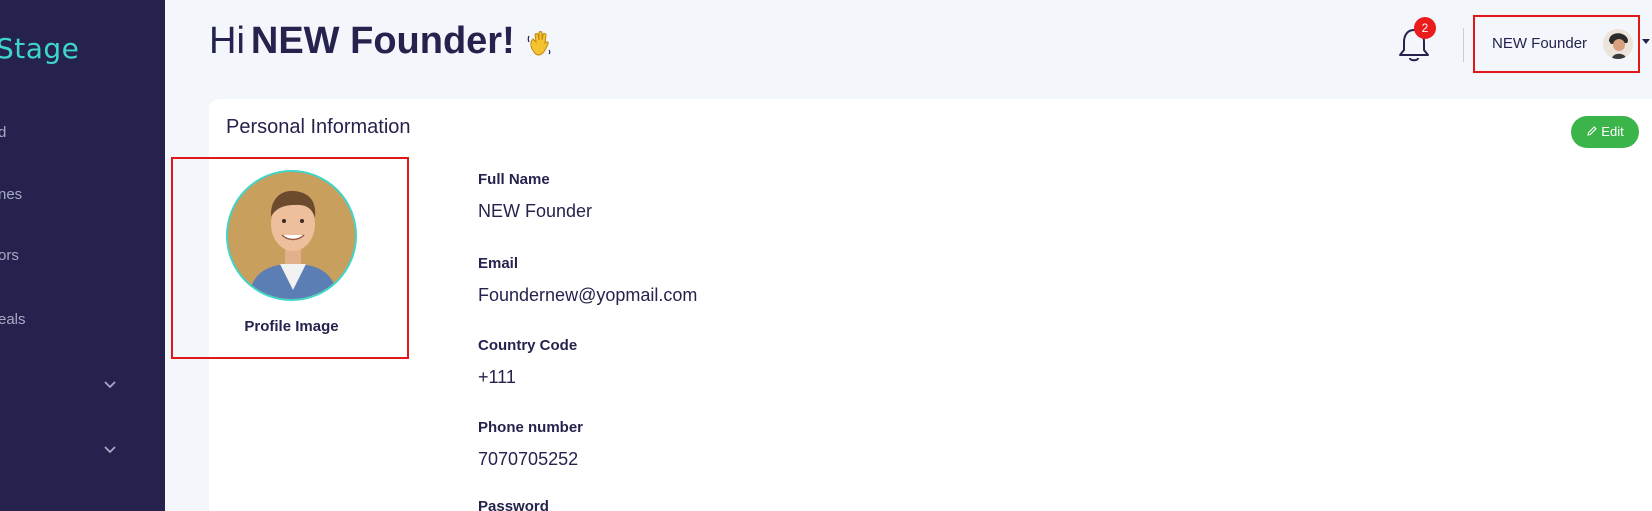 The image size is (1652, 511). I want to click on card-title: Personal Information, so click(318, 127).